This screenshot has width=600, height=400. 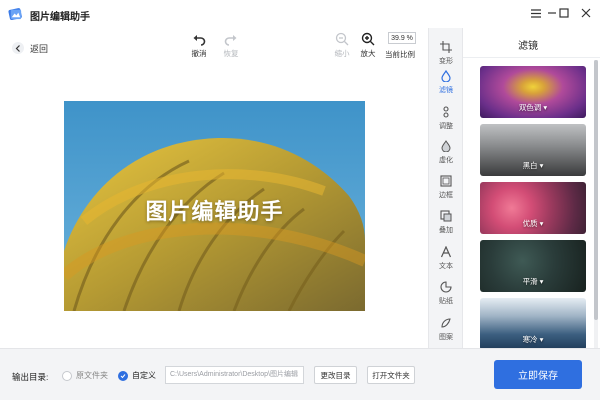 I want to click on radio-checked-icon, so click(x=123, y=375).